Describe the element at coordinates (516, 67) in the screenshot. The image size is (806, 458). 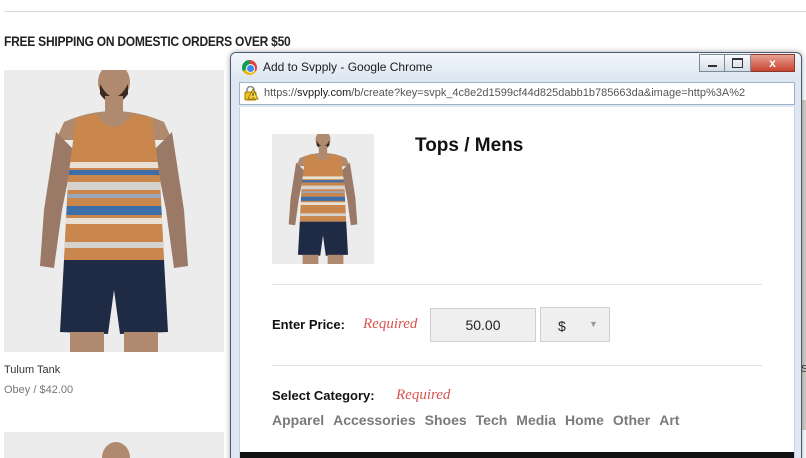
I see `window-titlebar: Add to Svpply - Google Chrome x` at that location.